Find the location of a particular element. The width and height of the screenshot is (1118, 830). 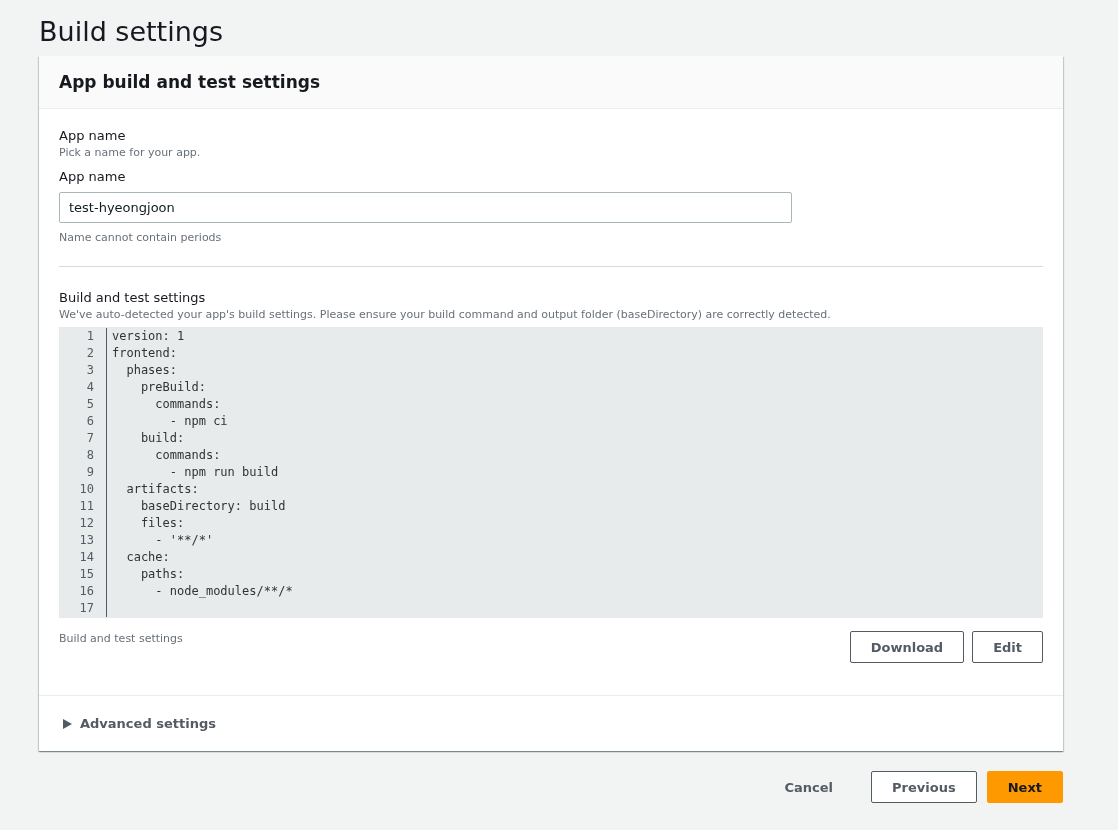

line-number: 12 is located at coordinates (83, 523).